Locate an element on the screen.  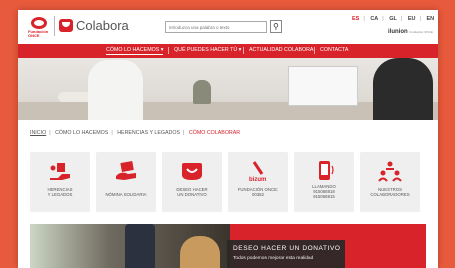
tile-label: NÓMINA SOLIDARIA is located at coordinates (126, 194).